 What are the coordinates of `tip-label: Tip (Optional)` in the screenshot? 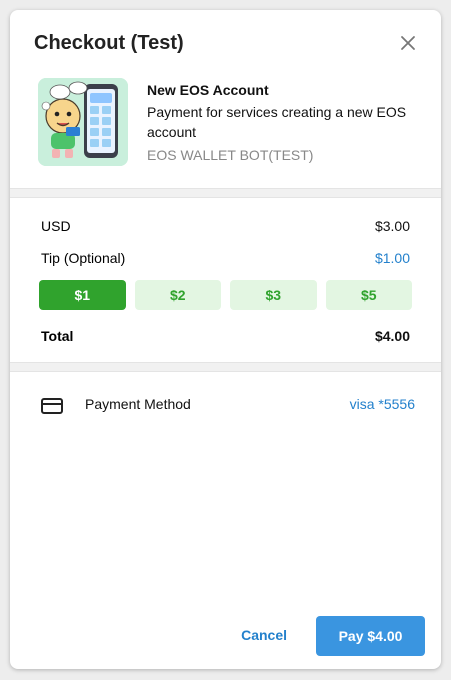 It's located at (83, 258).